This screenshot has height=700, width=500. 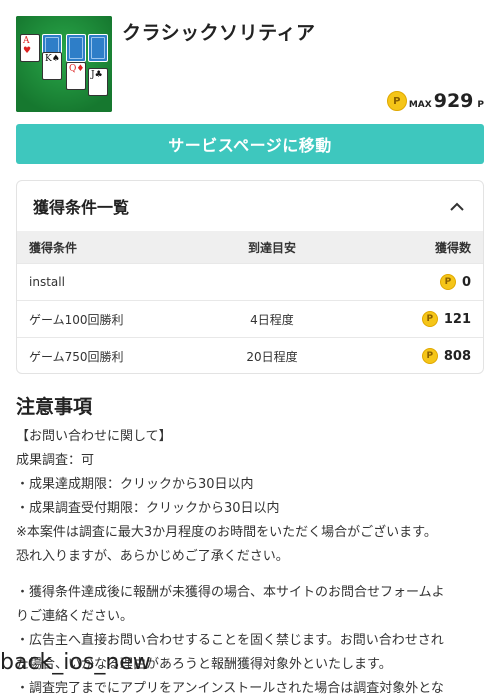 What do you see at coordinates (452, 247) in the screenshot?
I see `header-points-label: 獲得数` at bounding box center [452, 247].